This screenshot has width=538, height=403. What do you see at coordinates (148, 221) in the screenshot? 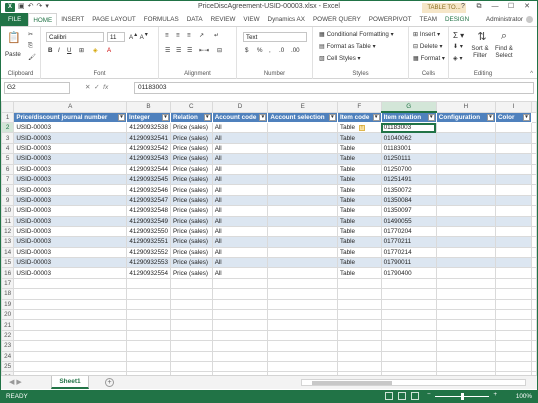
I see `cell-integer: 41290932549` at bounding box center [148, 221].